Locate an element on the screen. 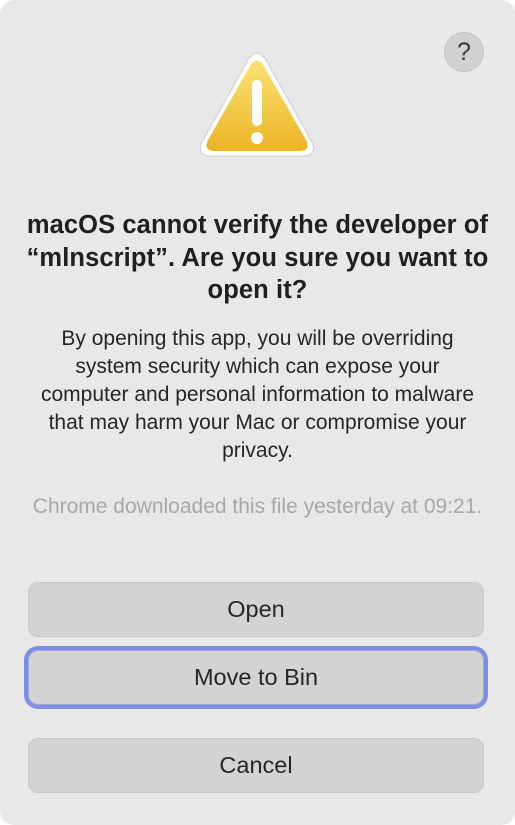  open-button-label: Open is located at coordinates (256, 609).